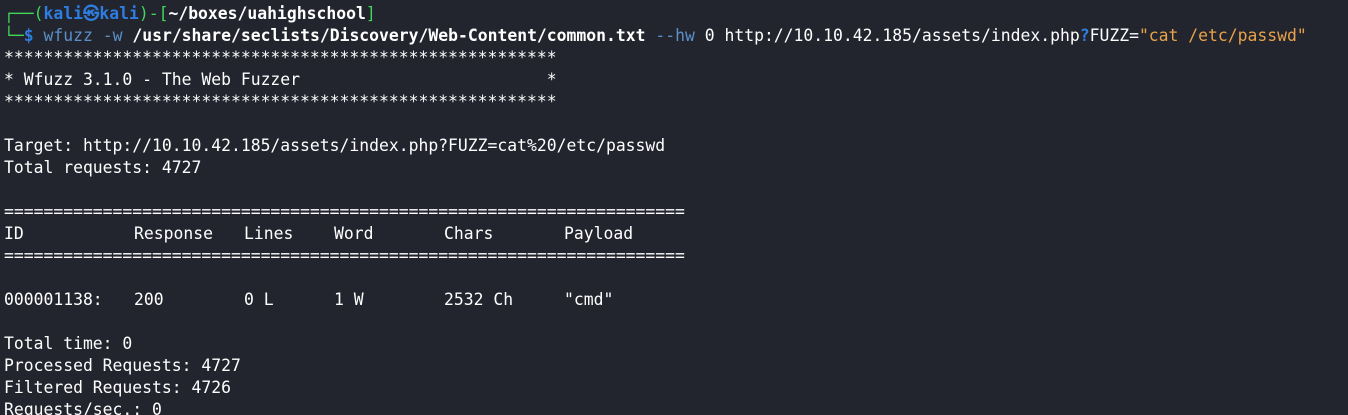 This screenshot has width=1348, height=415. Describe the element at coordinates (1114, 35) in the screenshot. I see `command-param: FUZZ=` at that location.